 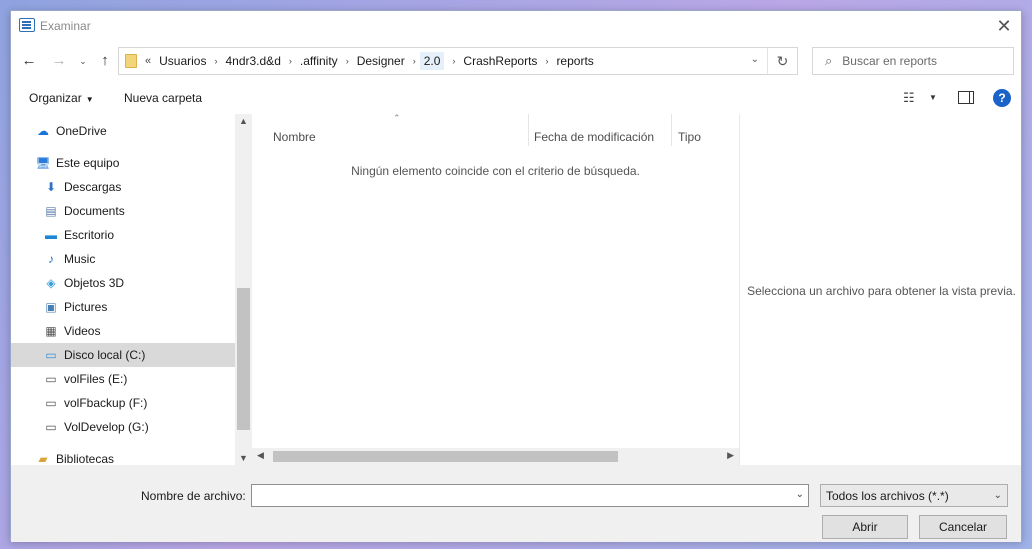 I want to click on sidebar-item-music: ♪ Music, so click(x=123, y=259).